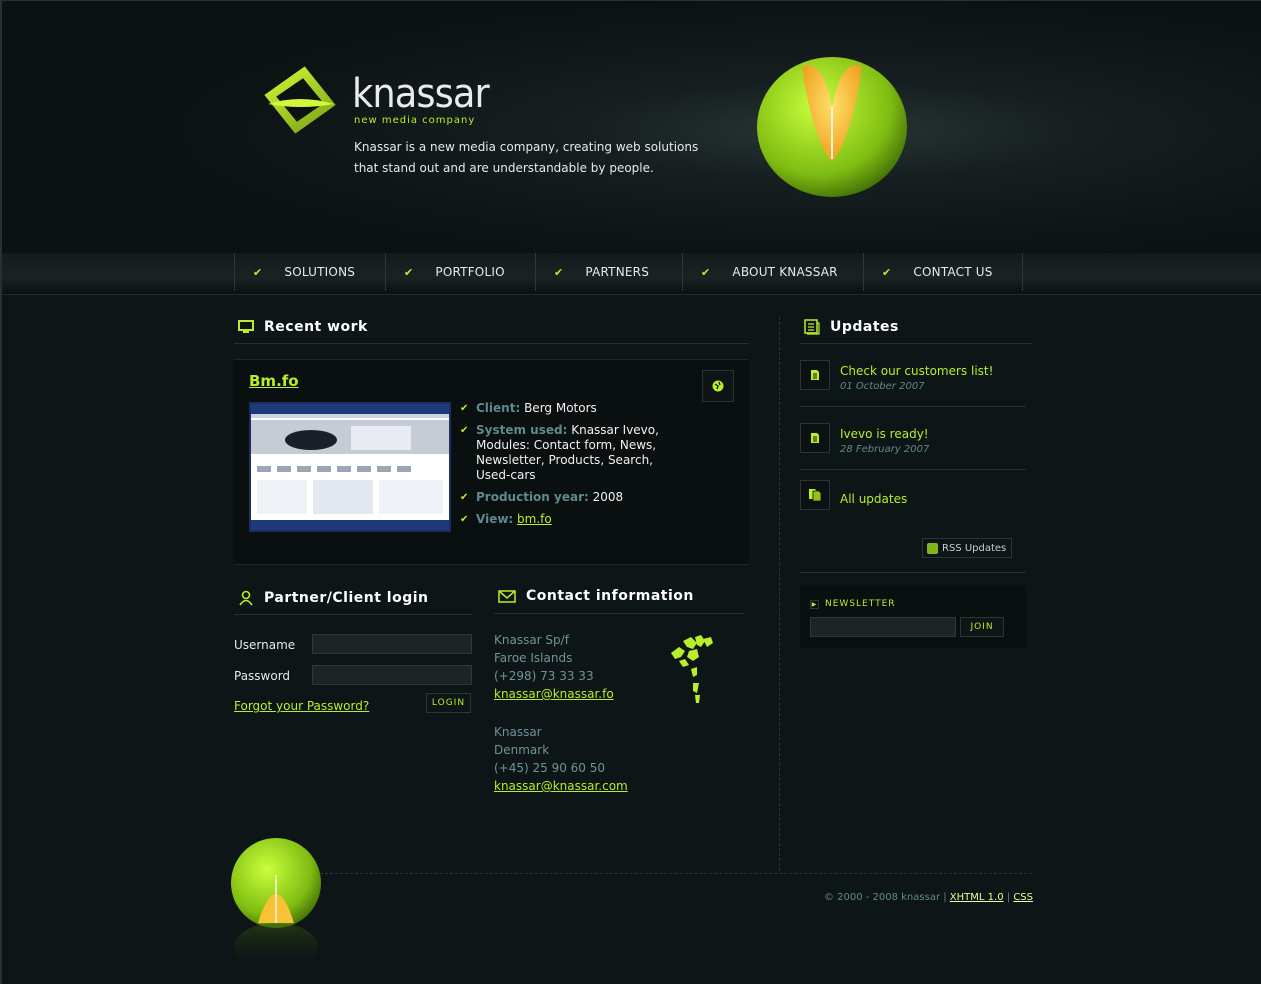  Describe the element at coordinates (392, 644) in the screenshot. I see `username-input` at that location.